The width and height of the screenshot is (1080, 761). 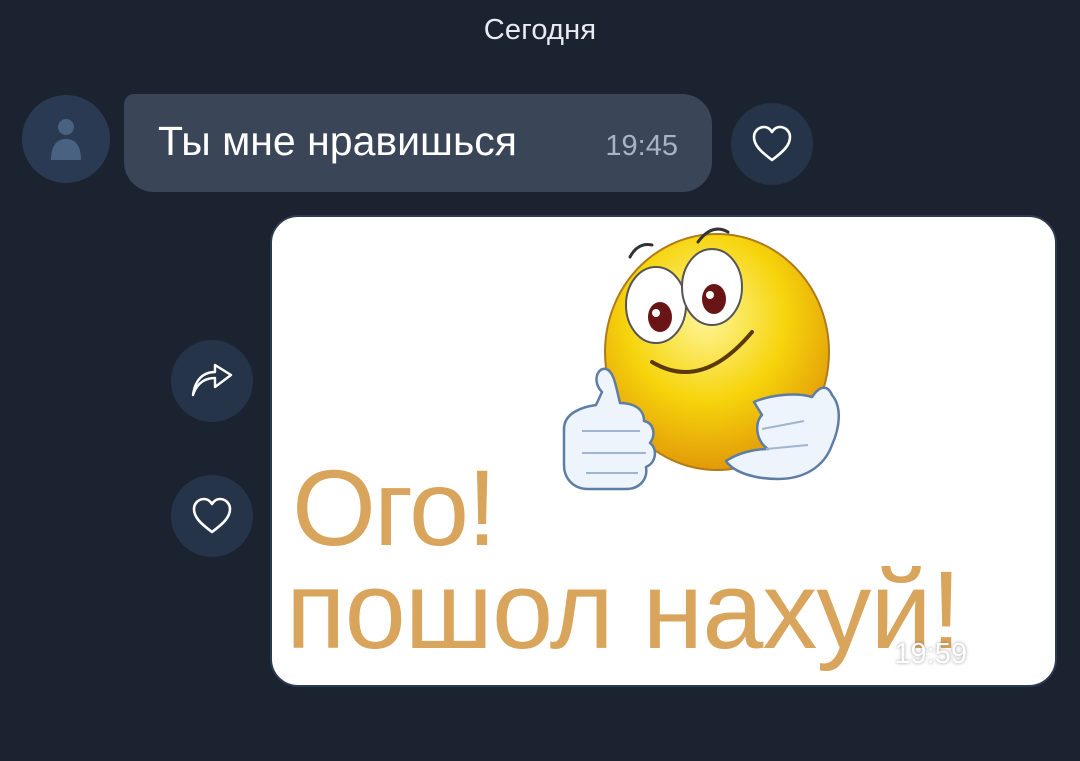 I want to click on double-check-icon, so click(x=1001, y=655).